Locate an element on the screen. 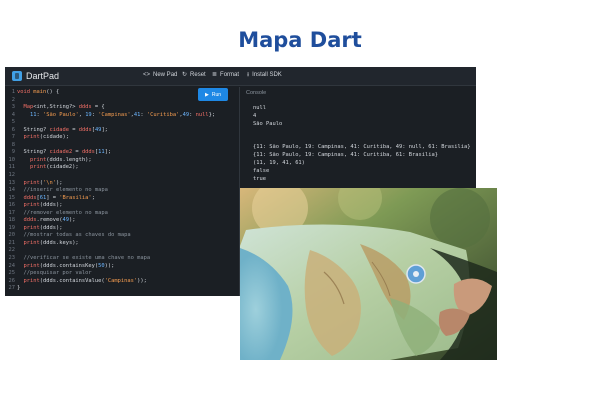 The height and width of the screenshot is (400, 600). code-line: 19 print (ddds); is located at coordinates (122, 229).